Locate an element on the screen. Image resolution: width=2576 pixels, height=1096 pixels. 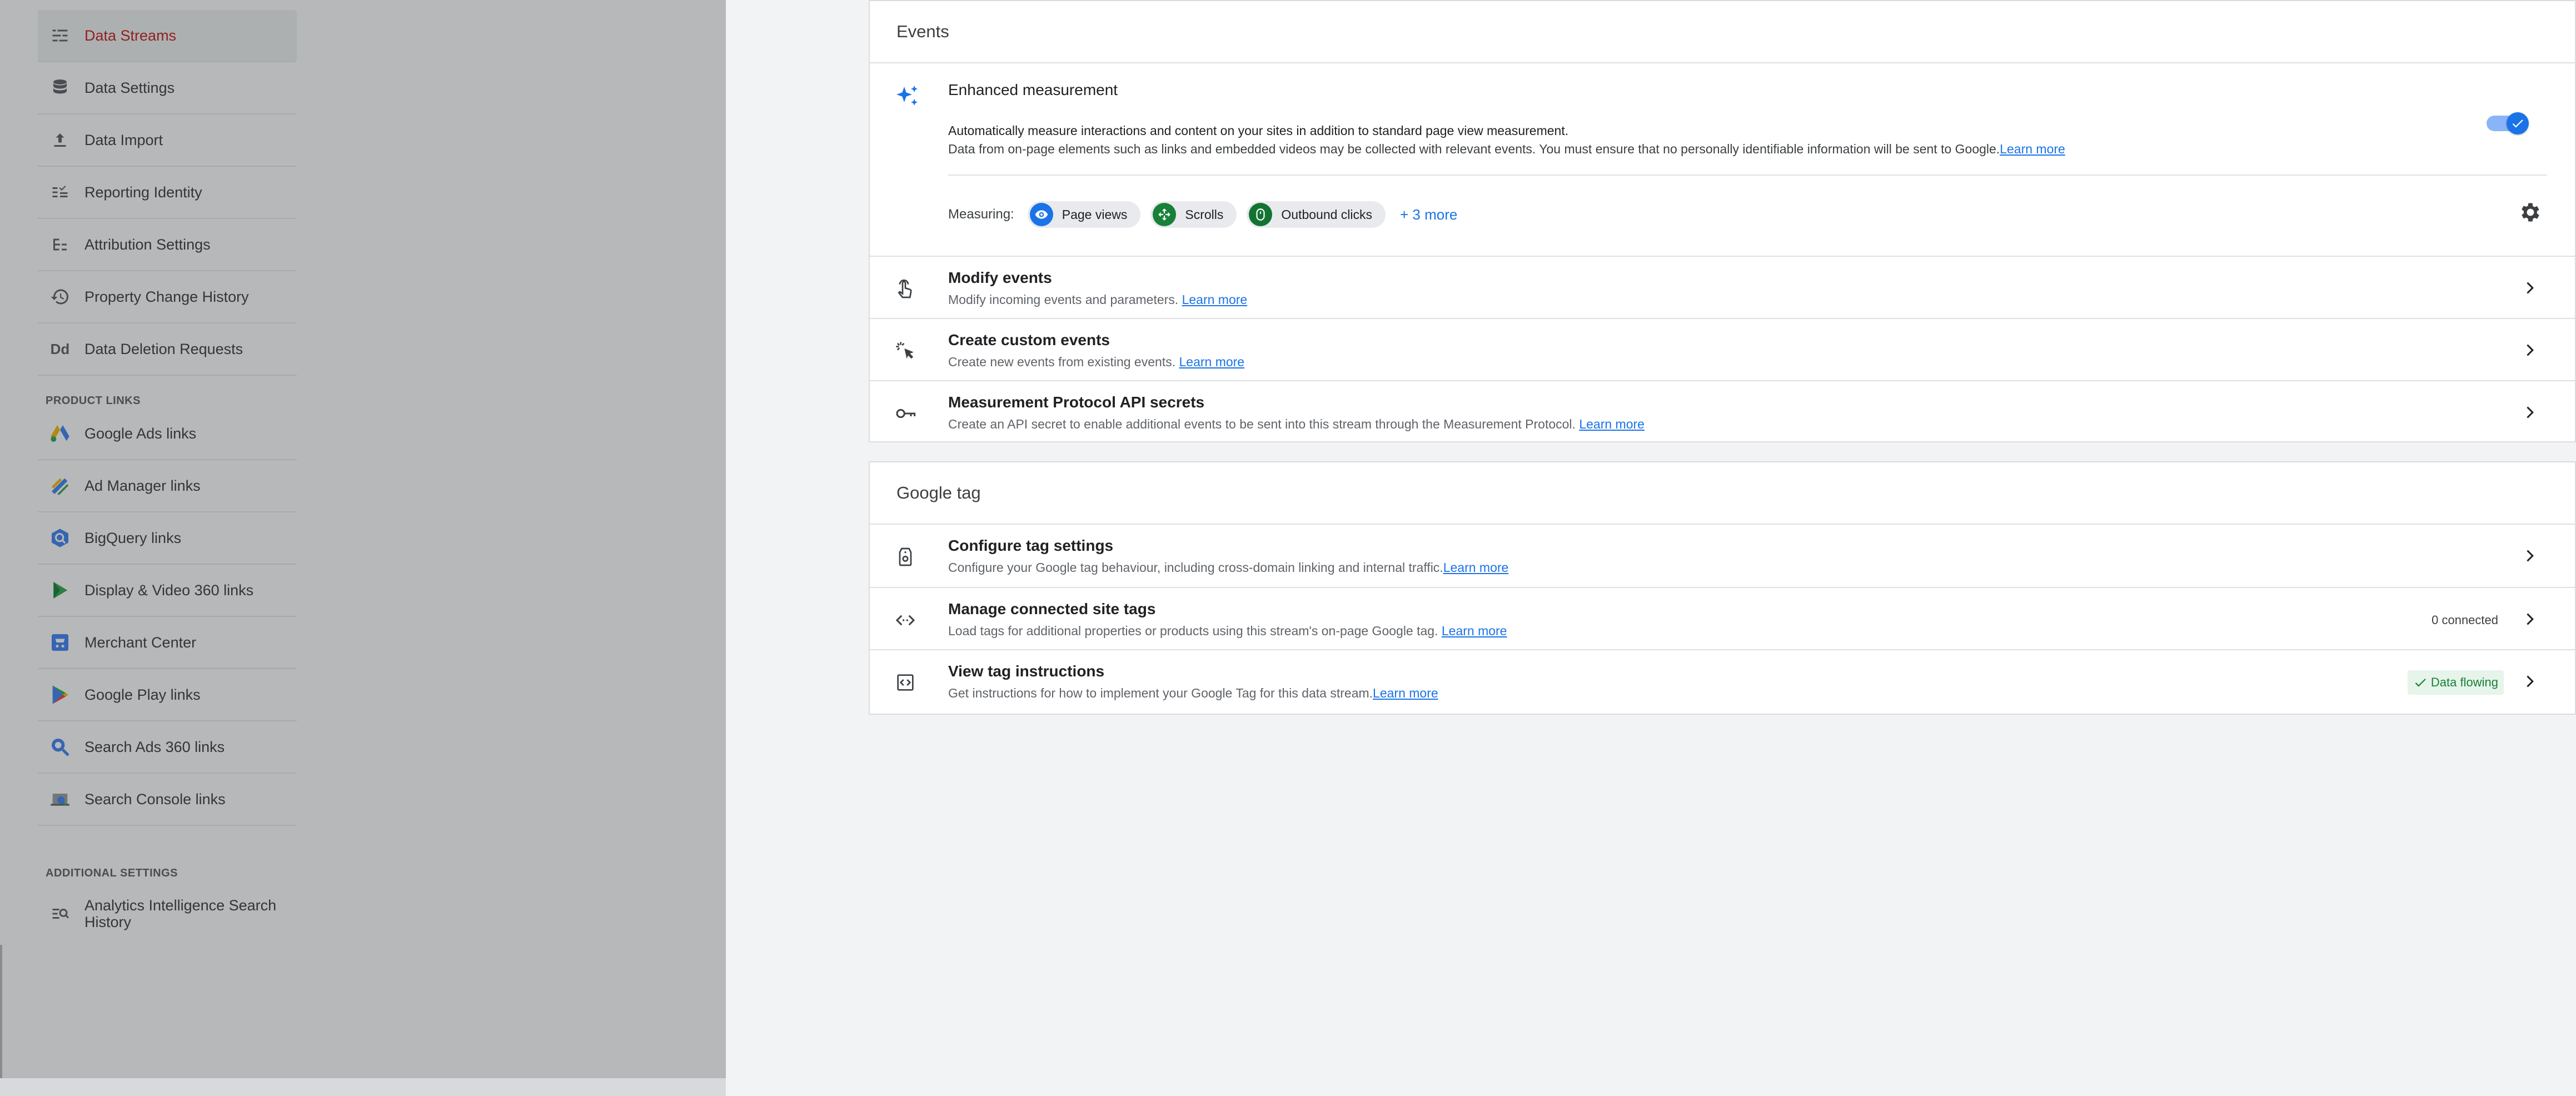
sidebar-item-reporting-identity: Reporting Identity is located at coordinates (167, 193).